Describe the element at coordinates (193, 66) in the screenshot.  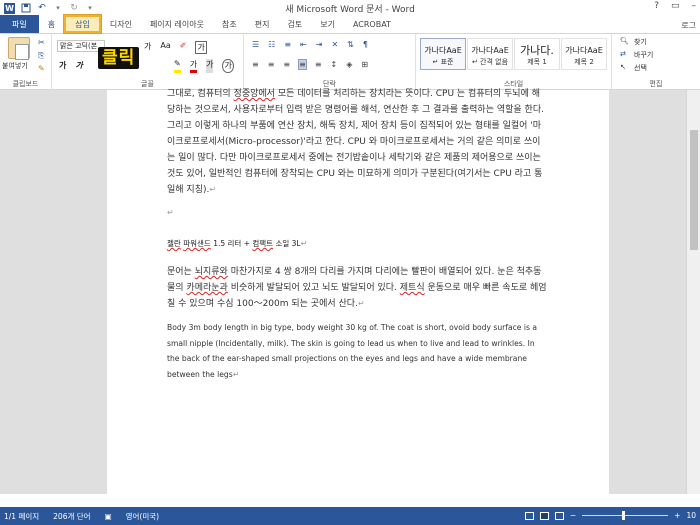
I see `font-color-icon: 가` at that location.